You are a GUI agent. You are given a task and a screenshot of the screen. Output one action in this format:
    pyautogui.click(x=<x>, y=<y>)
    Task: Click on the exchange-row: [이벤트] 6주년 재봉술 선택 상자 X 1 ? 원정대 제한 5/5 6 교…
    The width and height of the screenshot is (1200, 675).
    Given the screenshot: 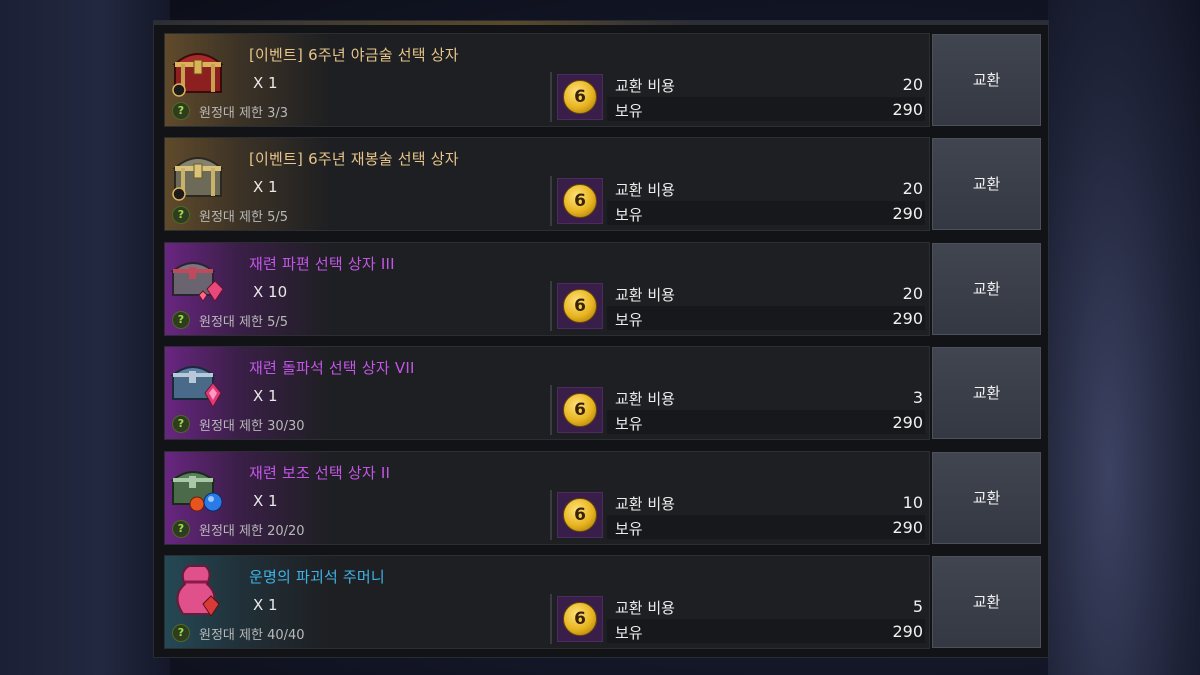 What is the action you would take?
    pyautogui.click(x=547, y=184)
    